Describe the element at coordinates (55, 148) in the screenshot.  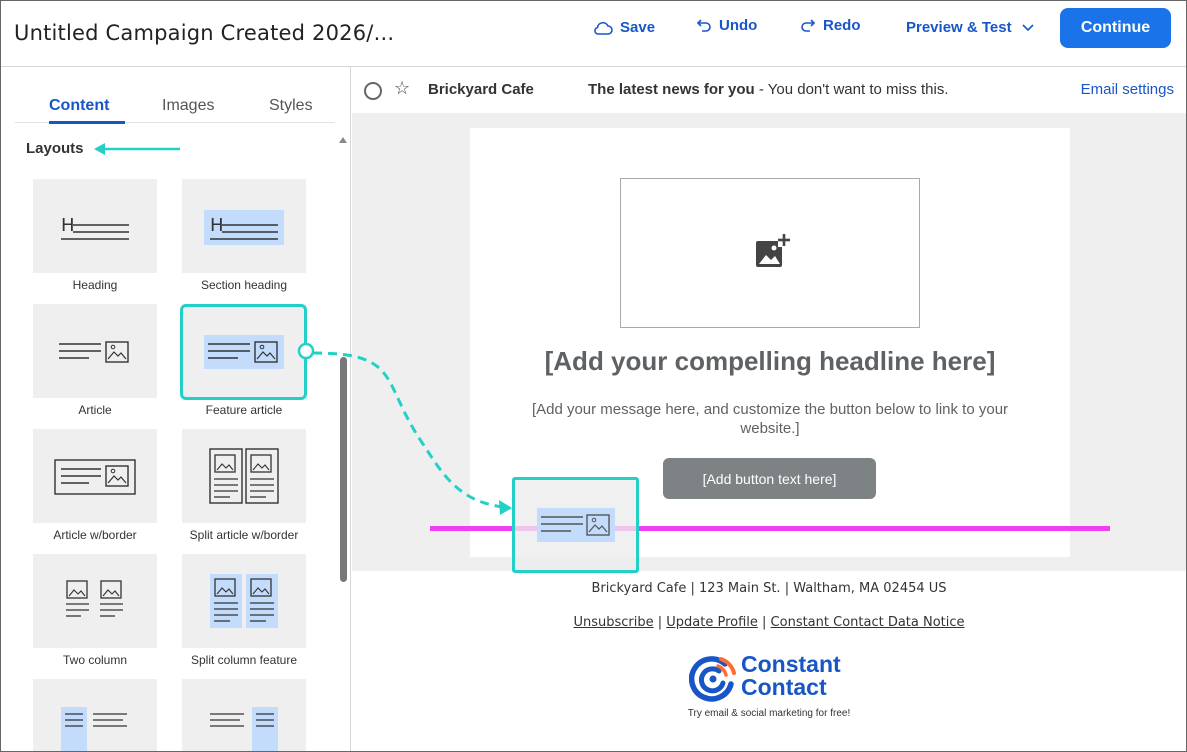
I see `layouts-heading: Layouts` at that location.